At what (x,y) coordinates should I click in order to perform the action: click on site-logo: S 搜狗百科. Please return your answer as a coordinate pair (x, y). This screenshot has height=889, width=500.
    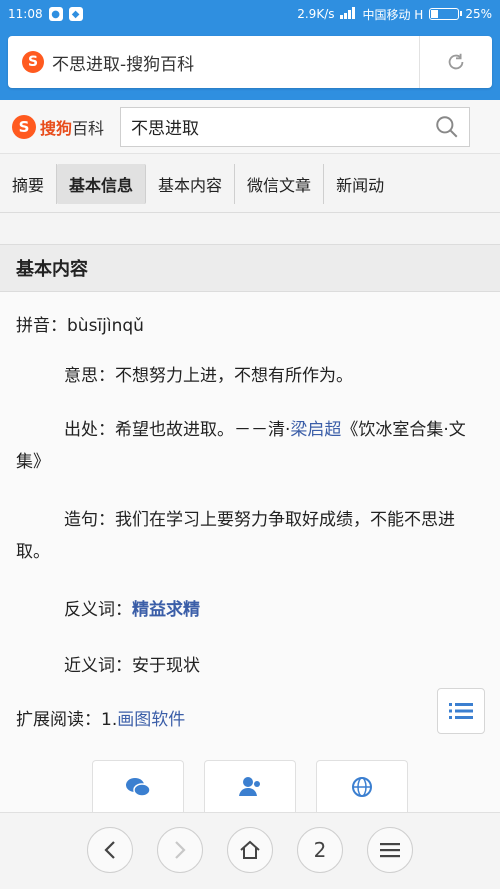
    Looking at the image, I should click on (58, 126).